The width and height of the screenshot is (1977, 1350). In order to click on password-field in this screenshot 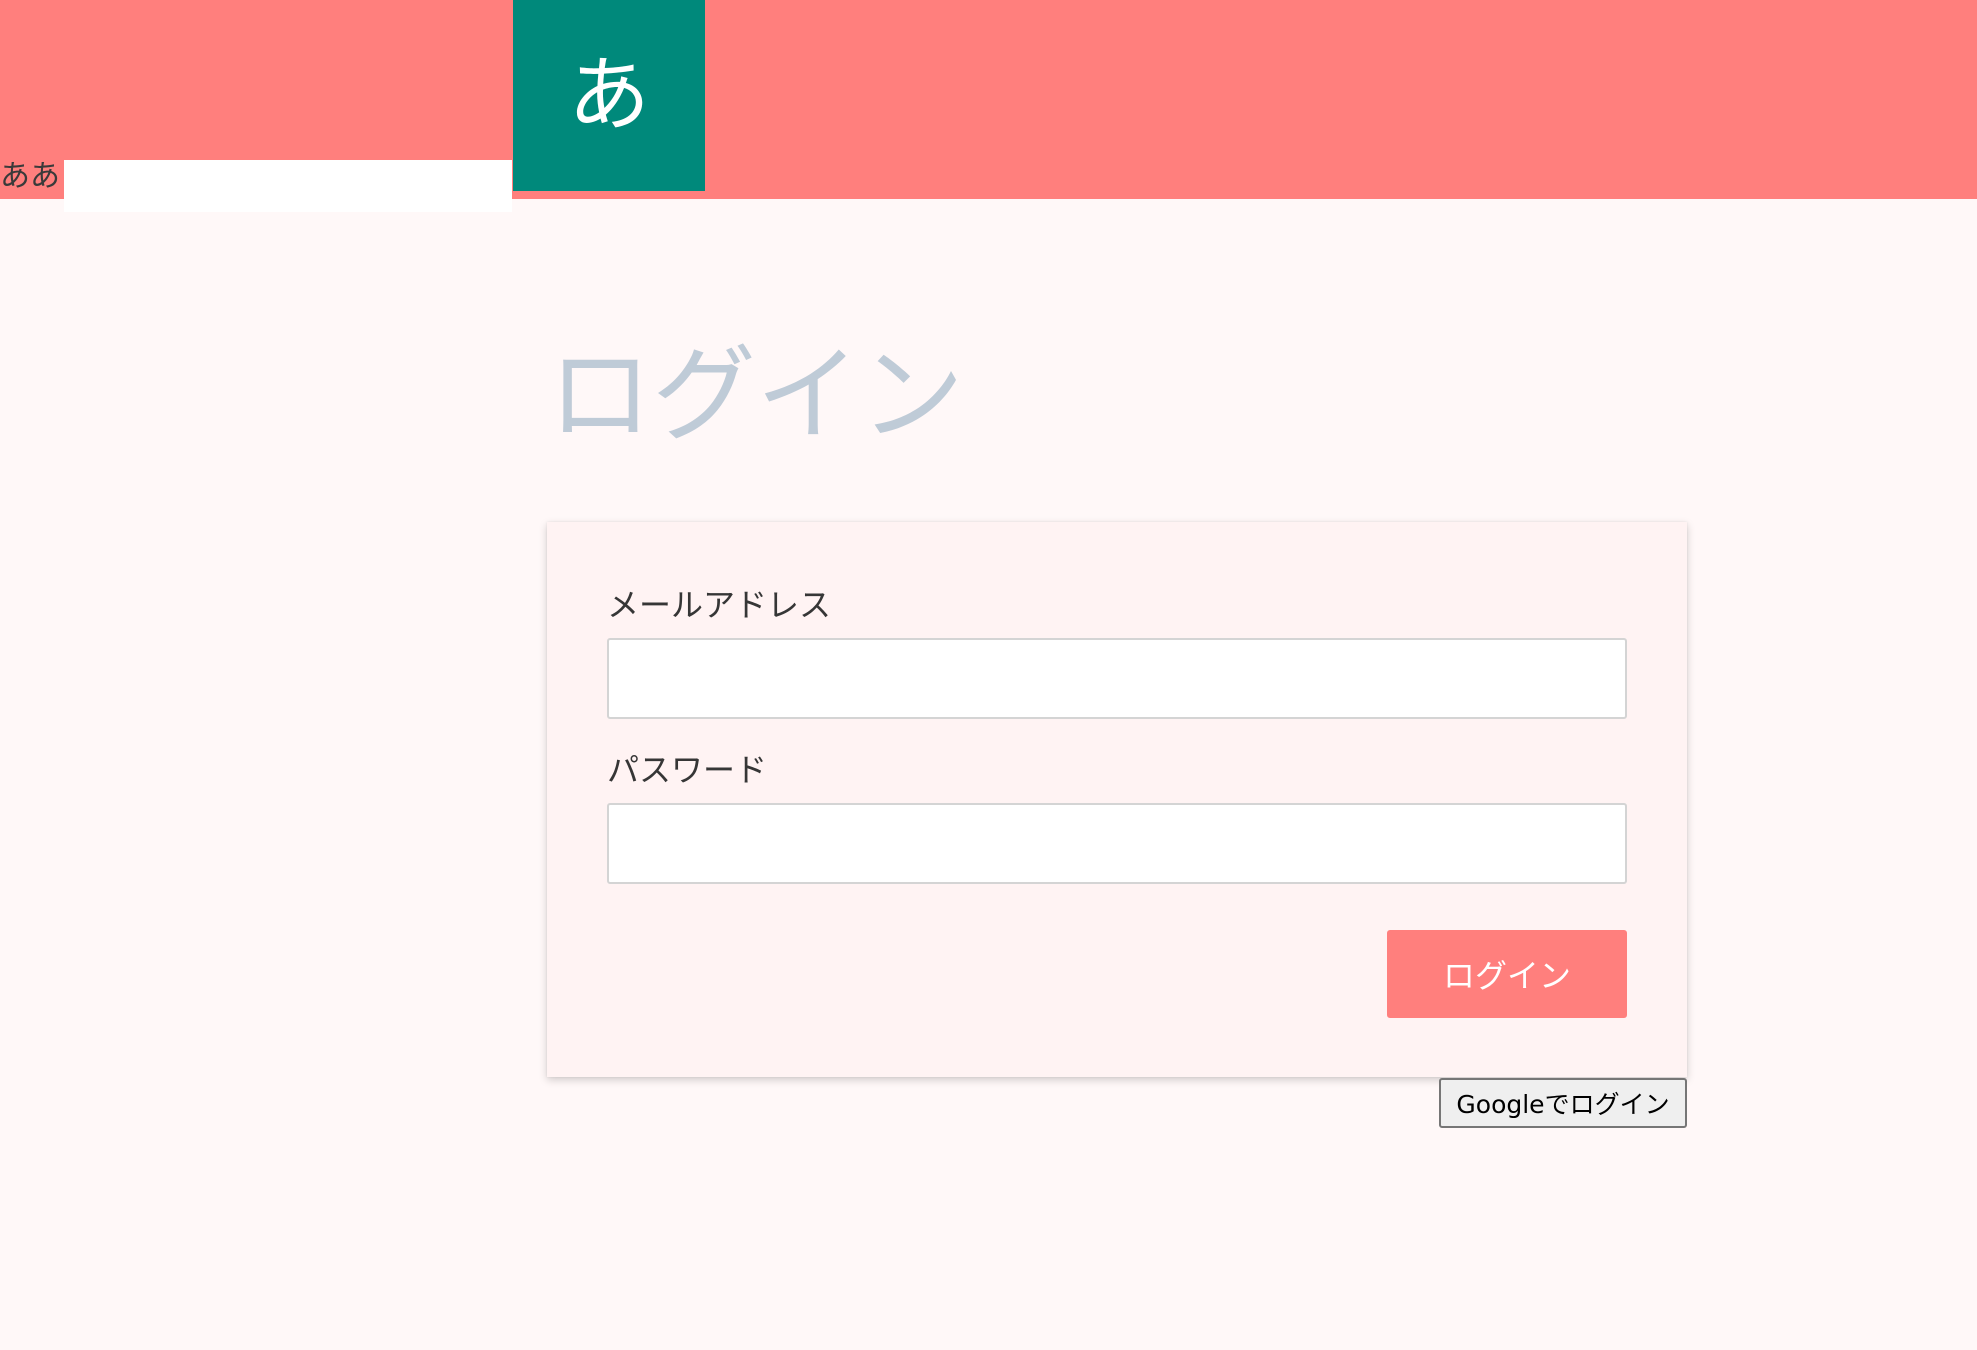, I will do `click(1117, 843)`.